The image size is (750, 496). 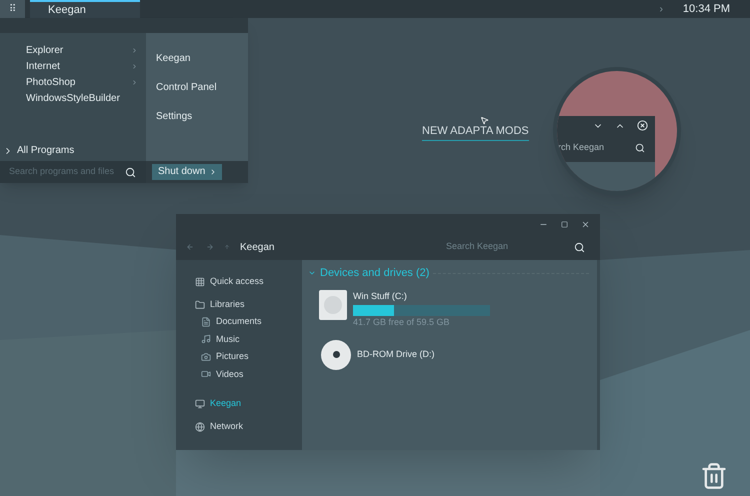 What do you see at coordinates (402, 322) in the screenshot?
I see `drive-space: 41.7 GB free of 59.5 GB` at bounding box center [402, 322].